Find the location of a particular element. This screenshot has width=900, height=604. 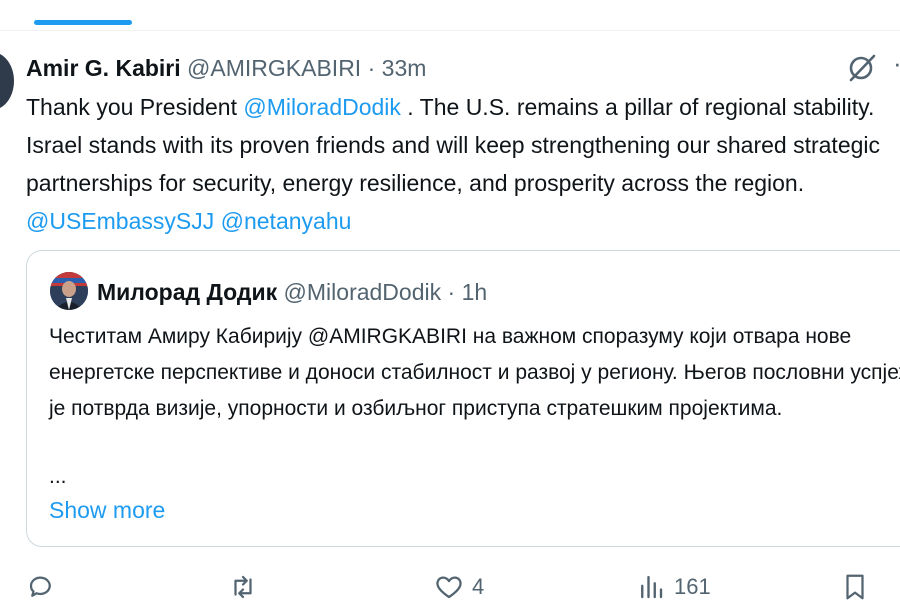

tweet-header: Amir G. Kabiri @AMIRGKABIRI · 33m is located at coordinates (226, 68).